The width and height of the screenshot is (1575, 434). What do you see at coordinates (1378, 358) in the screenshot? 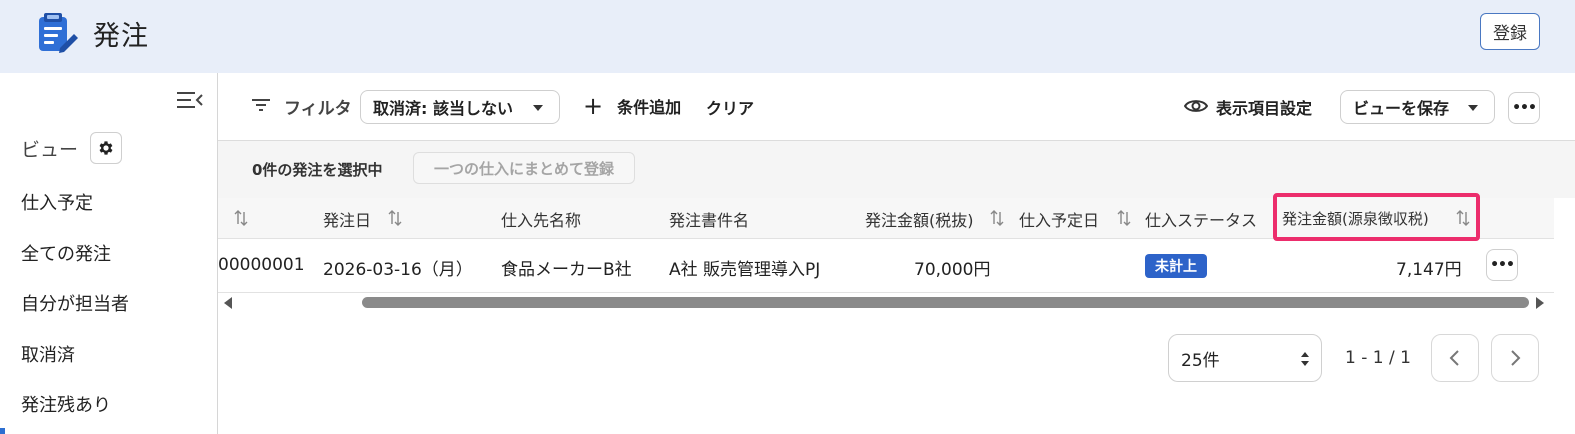
I see `page-info: 1 - 1 / 1` at bounding box center [1378, 358].